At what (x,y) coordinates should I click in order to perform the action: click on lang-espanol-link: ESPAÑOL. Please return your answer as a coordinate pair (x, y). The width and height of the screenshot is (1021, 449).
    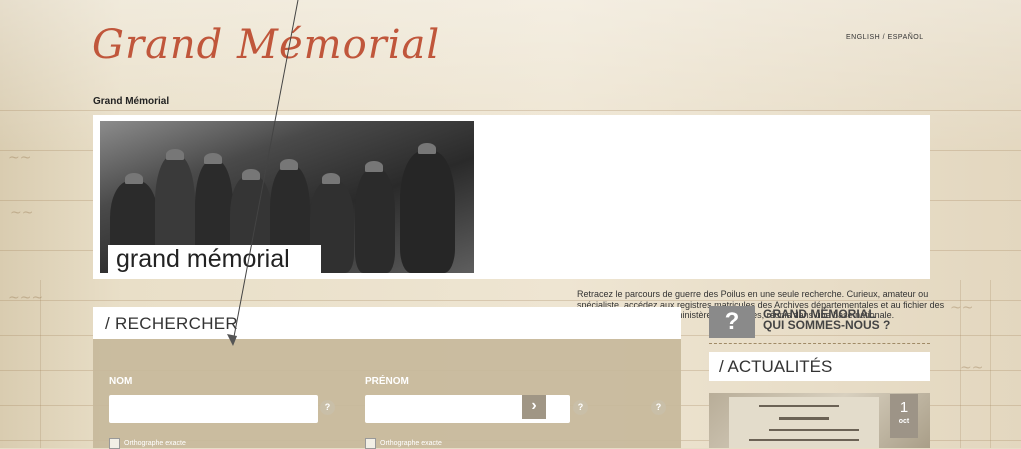
    Looking at the image, I should click on (906, 37).